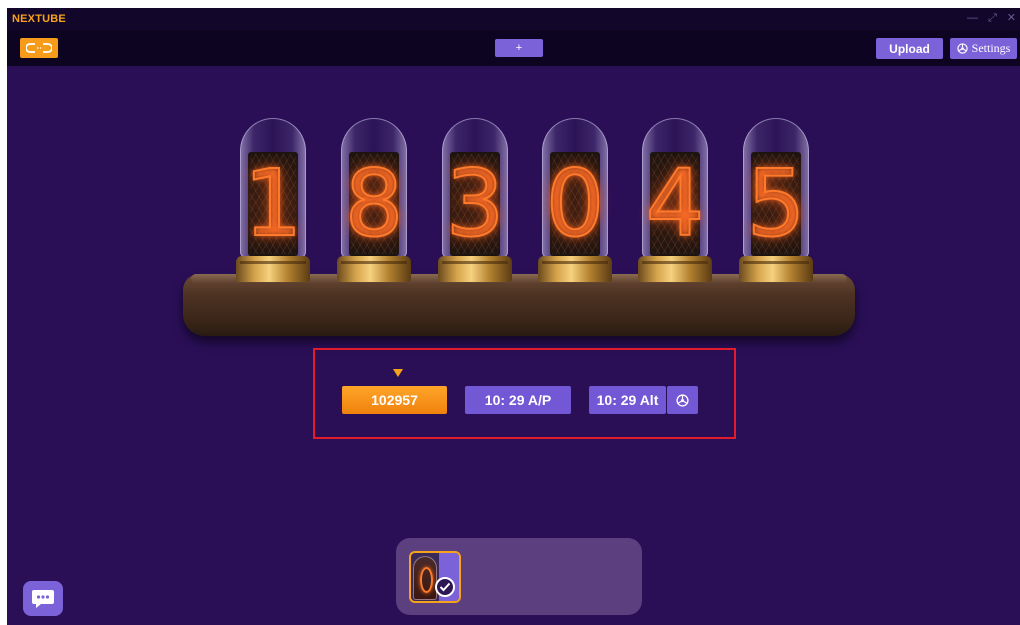 The height and width of the screenshot is (625, 1020). I want to click on maximize-button: ⤢, so click(992, 18).